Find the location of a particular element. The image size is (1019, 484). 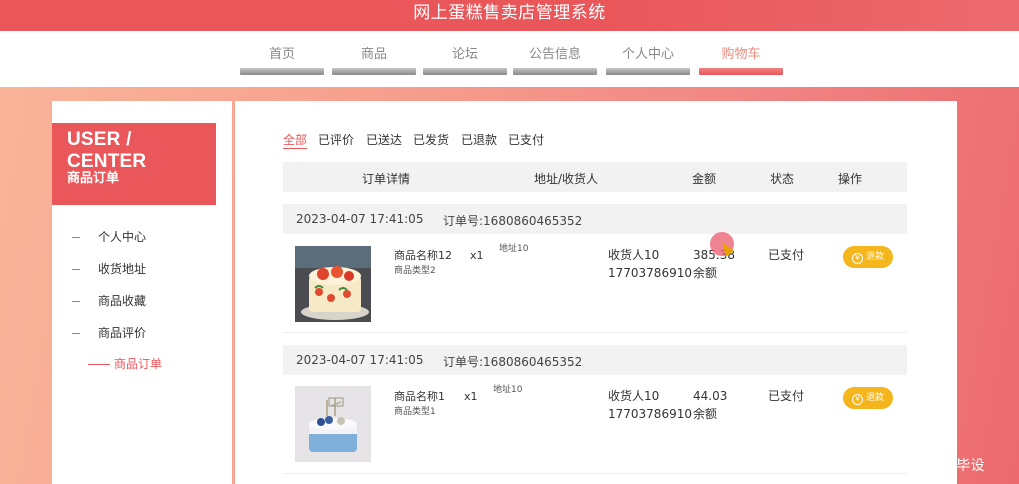

nav-products: 商品 is located at coordinates (374, 60).